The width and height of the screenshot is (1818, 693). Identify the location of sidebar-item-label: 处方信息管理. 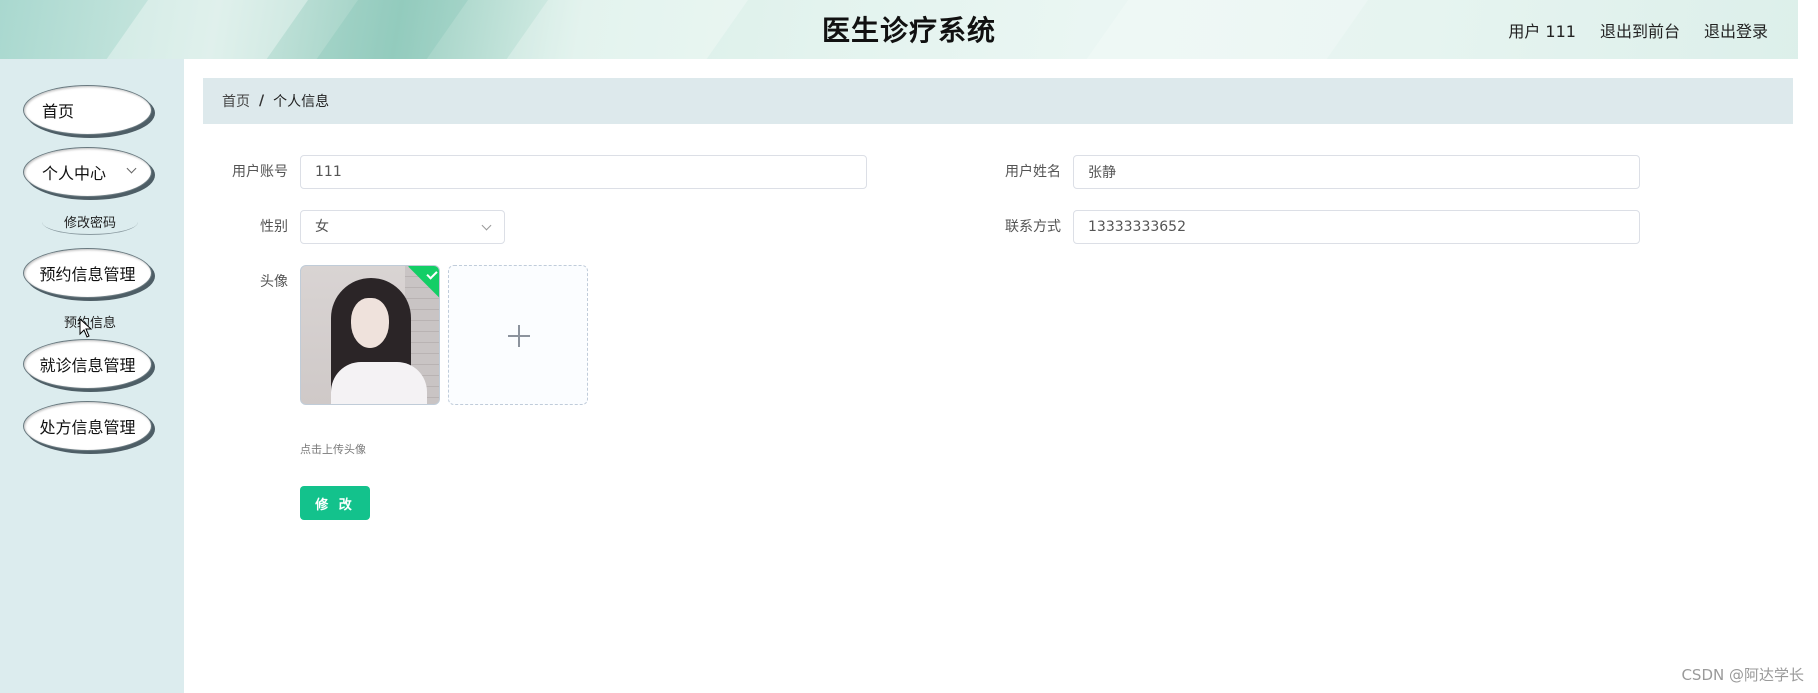
(87, 427).